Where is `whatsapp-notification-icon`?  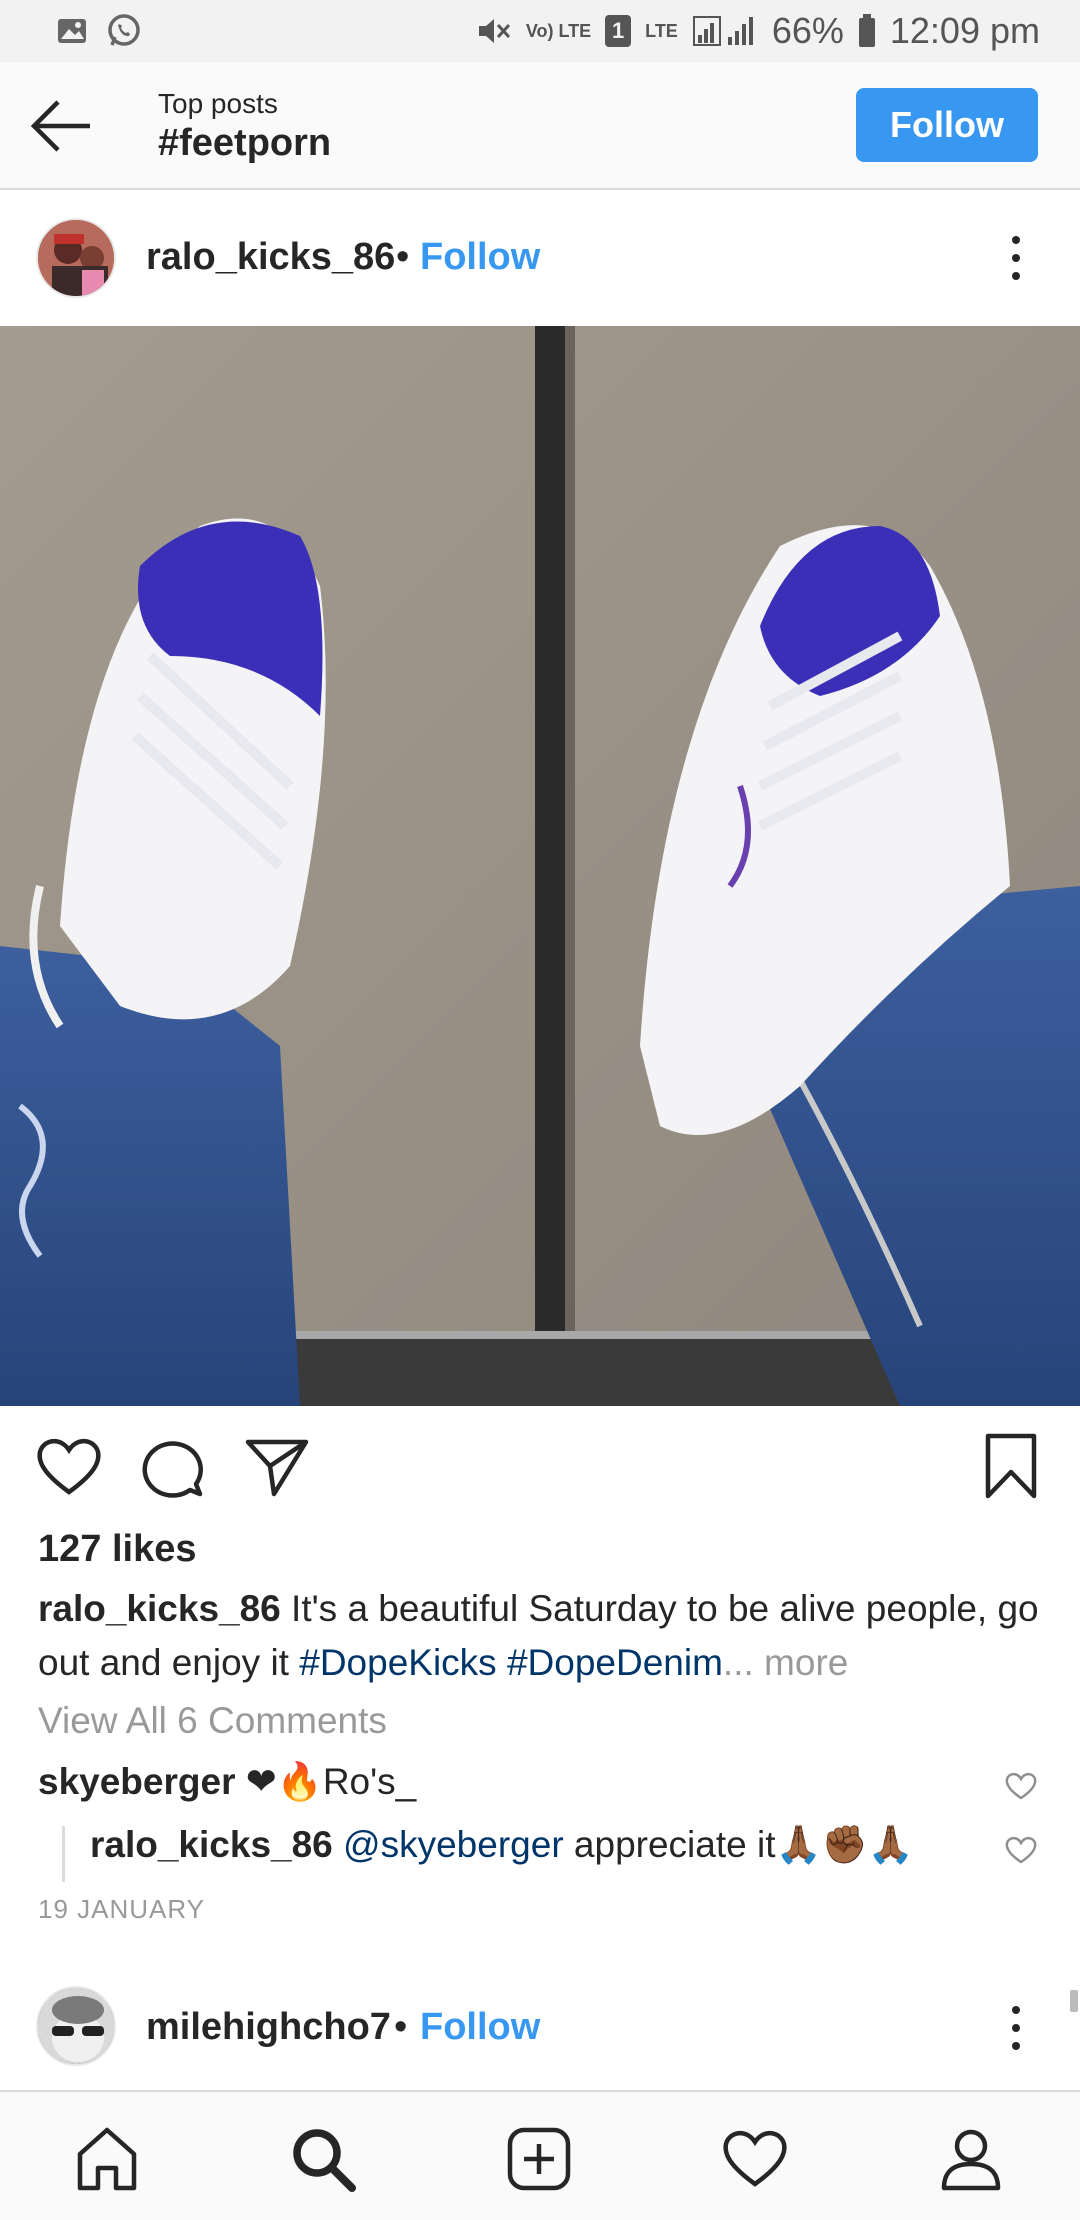
whatsapp-notification-icon is located at coordinates (124, 31).